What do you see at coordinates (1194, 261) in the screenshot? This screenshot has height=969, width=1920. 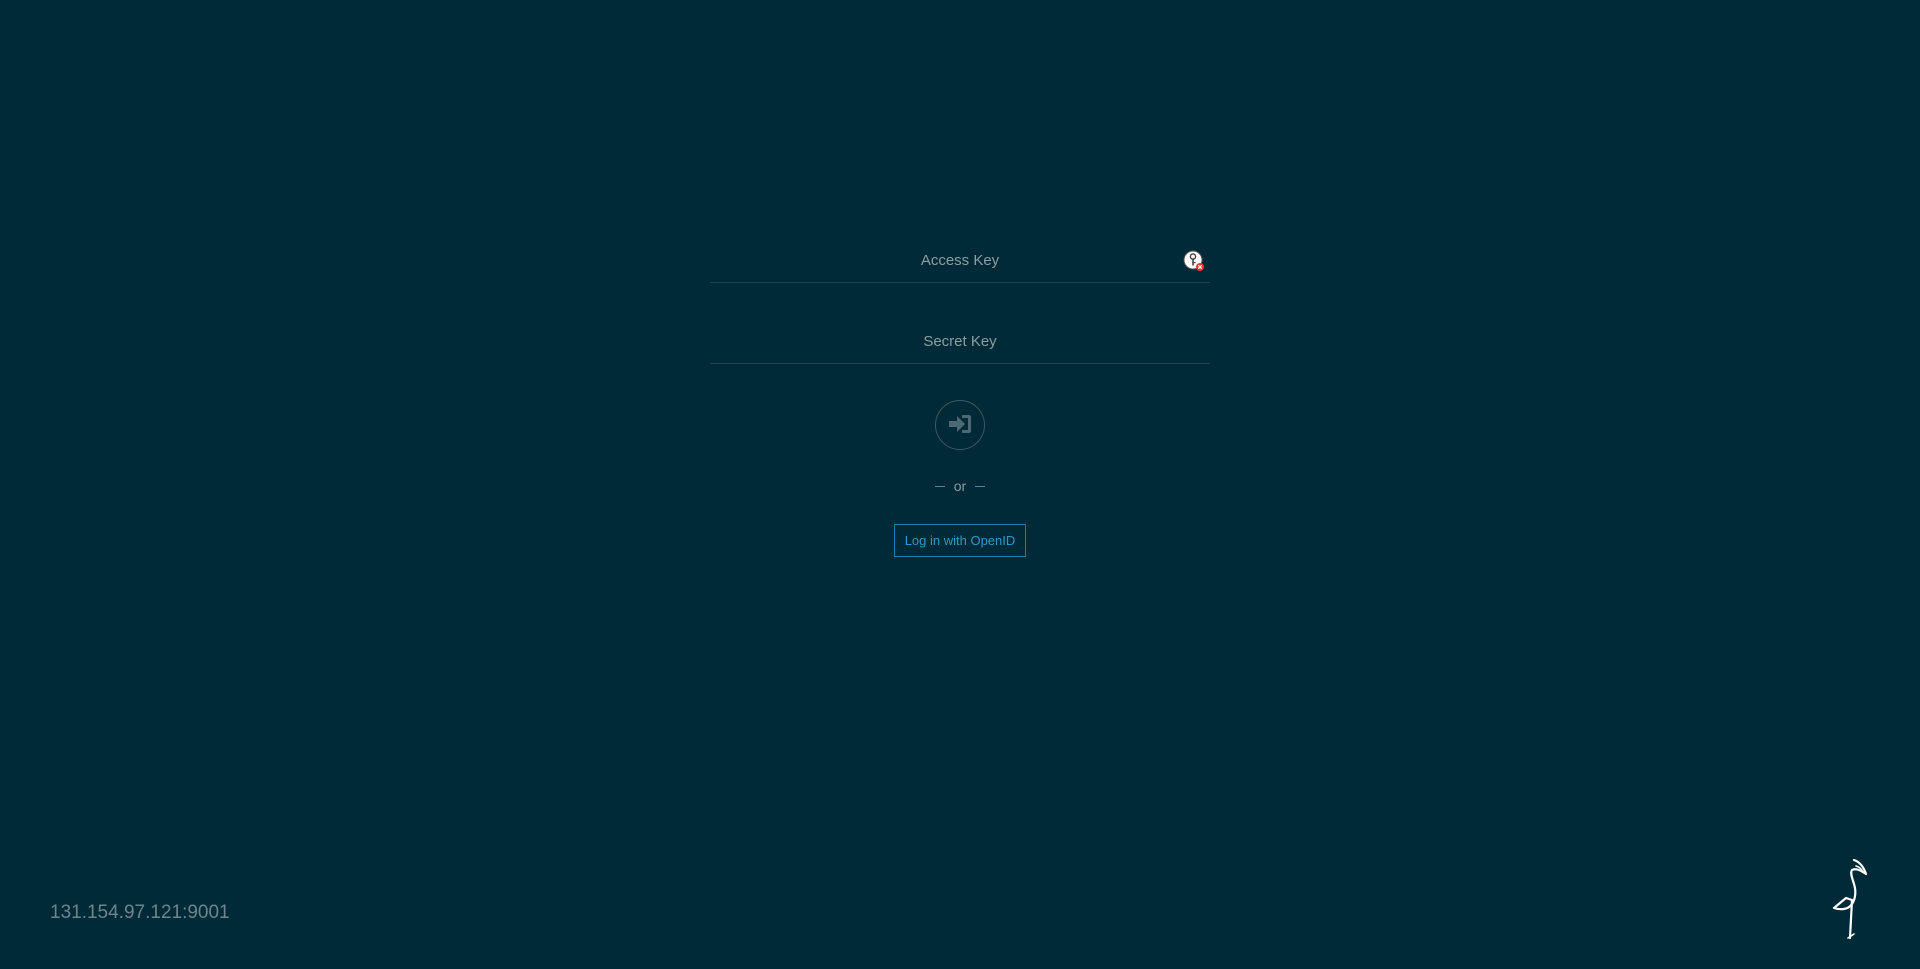 I see `key-warning-icon` at bounding box center [1194, 261].